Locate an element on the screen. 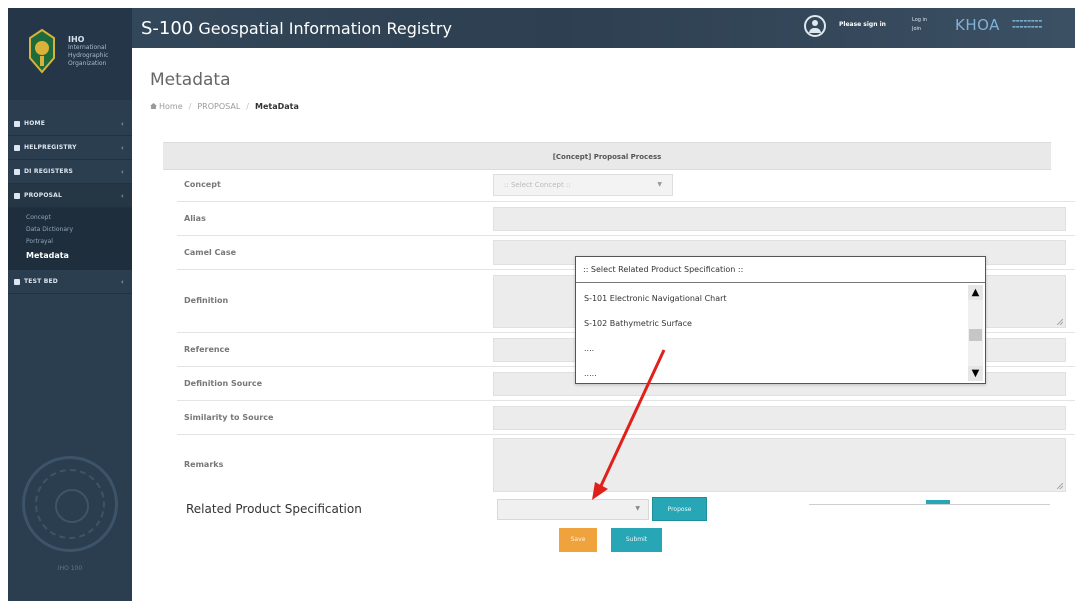 The image size is (1075, 601). form-row-concept: Concept :: Select Concept :: ▼ is located at coordinates (626, 186).